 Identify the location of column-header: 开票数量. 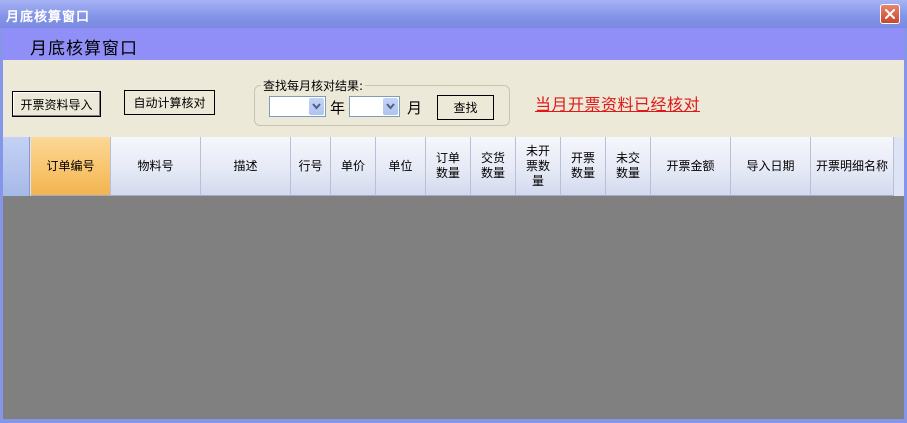
(583, 166).